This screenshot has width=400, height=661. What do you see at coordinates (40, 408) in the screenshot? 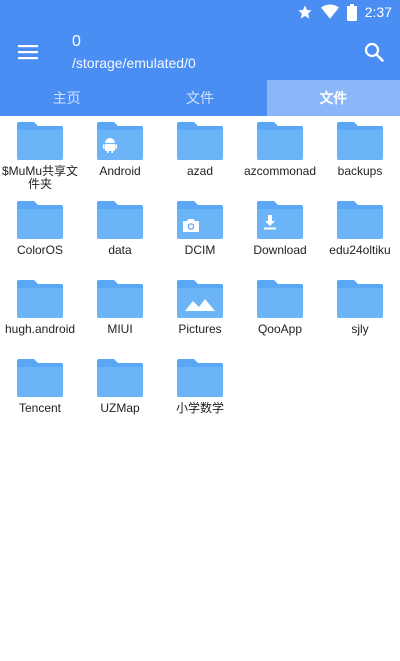
I see `folder-name: Tencent` at bounding box center [40, 408].